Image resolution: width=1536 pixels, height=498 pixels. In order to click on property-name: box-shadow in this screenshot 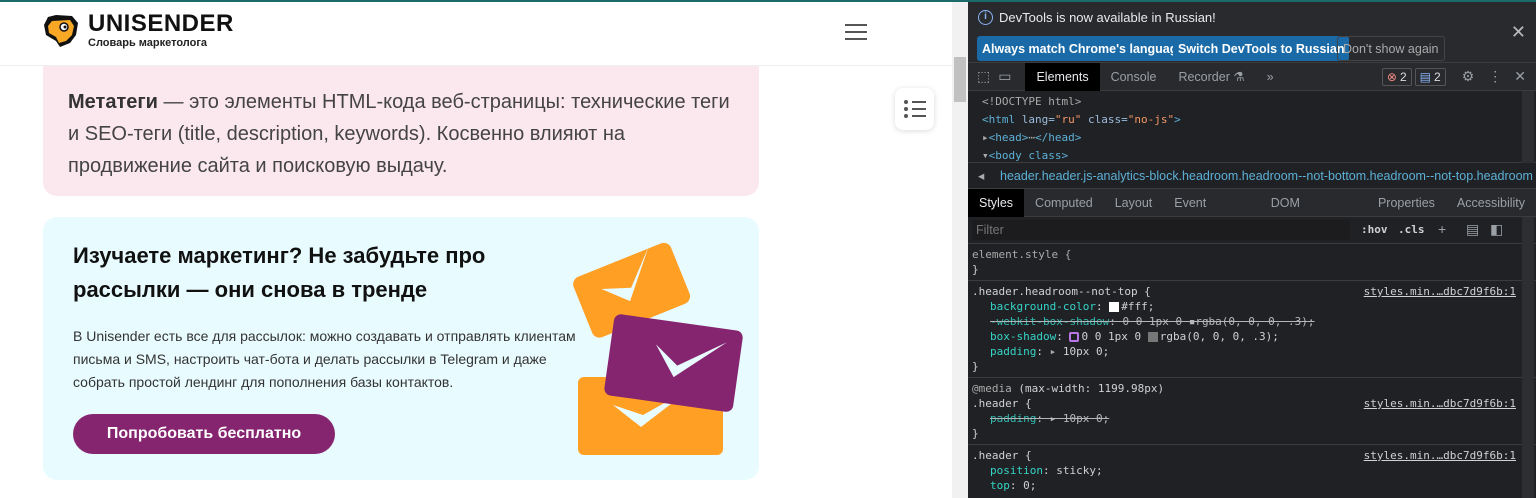, I will do `click(1023, 336)`.